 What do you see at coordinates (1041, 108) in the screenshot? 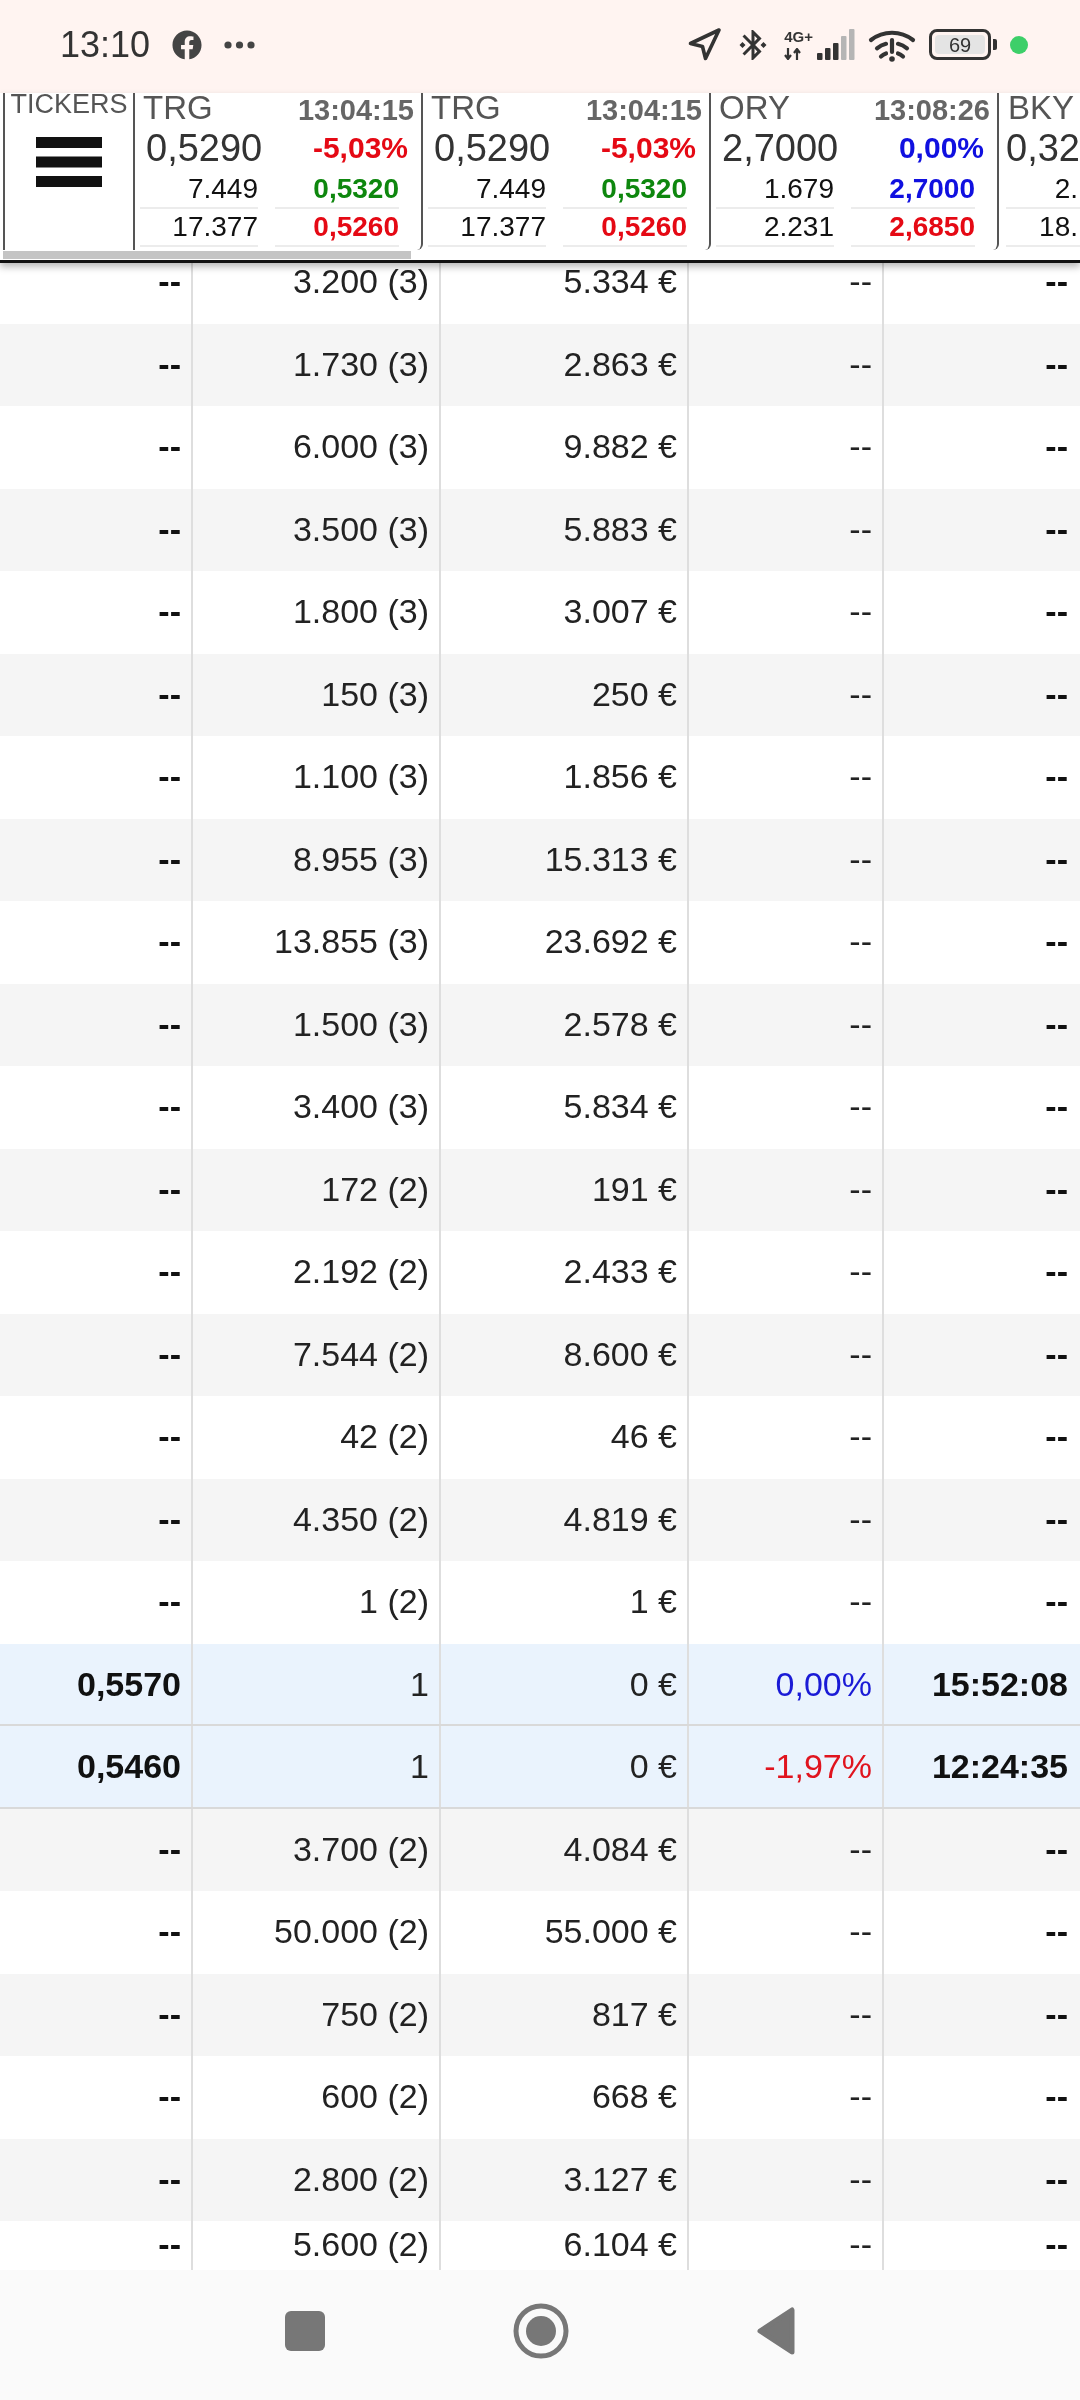
I see `ticker-symbol: BKY` at bounding box center [1041, 108].